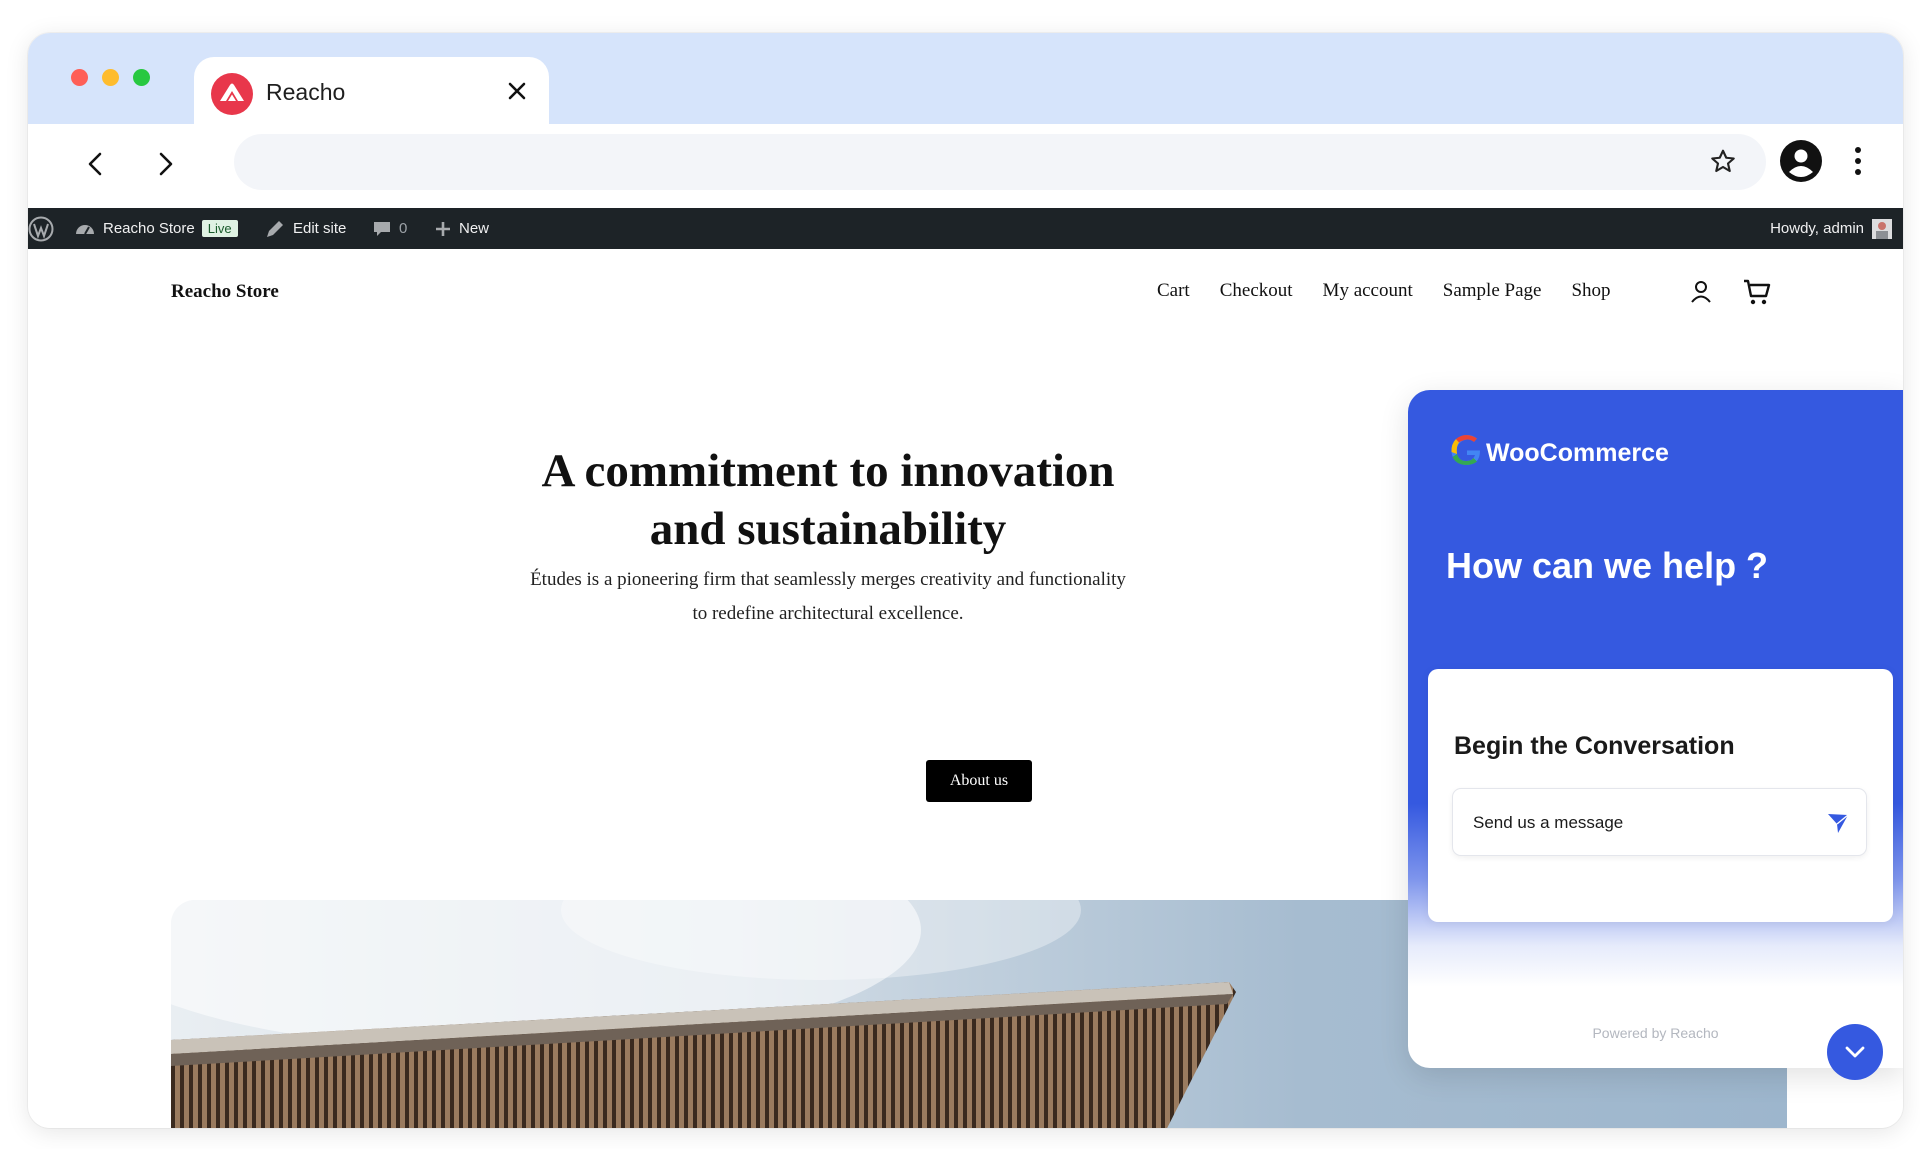 Image resolution: width=1920 pixels, height=1149 pixels. Describe the element at coordinates (1801, 161) in the screenshot. I see `profile-icon` at that location.